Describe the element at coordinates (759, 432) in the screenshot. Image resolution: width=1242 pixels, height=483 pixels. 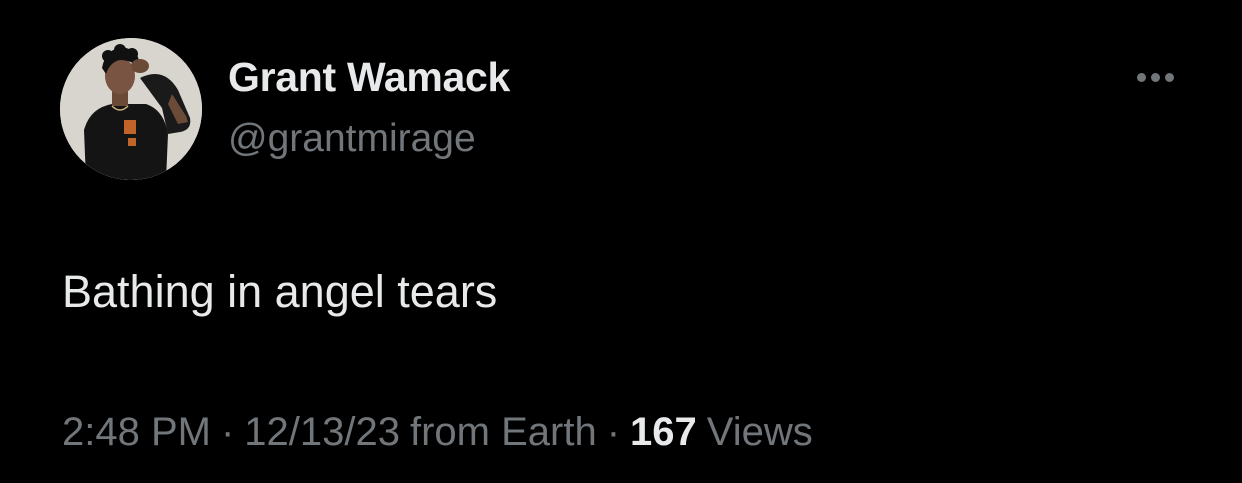
I see `views-label: Views` at that location.